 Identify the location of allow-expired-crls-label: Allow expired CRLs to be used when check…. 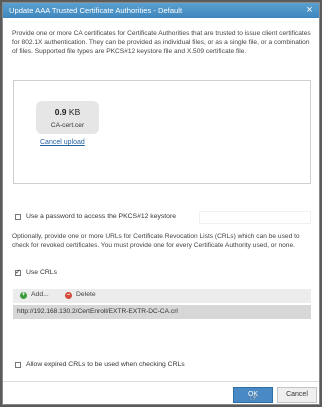
(105, 364).